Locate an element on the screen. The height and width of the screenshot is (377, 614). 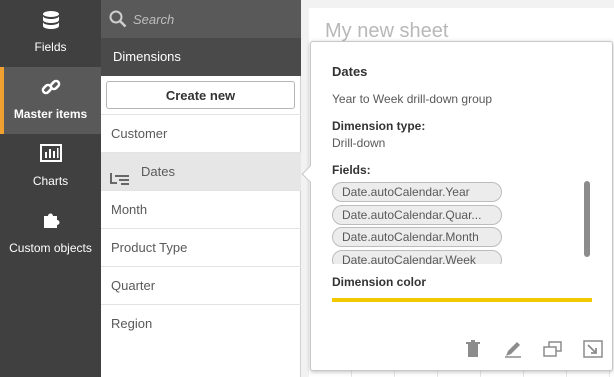
search-bar is located at coordinates (201, 19).